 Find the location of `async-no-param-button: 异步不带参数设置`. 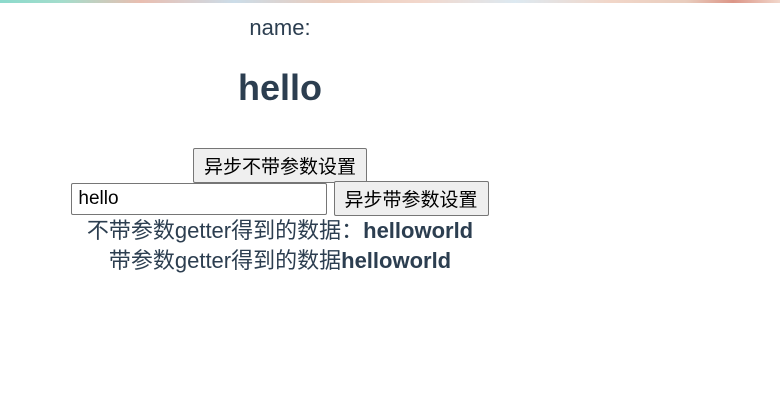

async-no-param-button: 异步不带参数设置 is located at coordinates (279, 165).